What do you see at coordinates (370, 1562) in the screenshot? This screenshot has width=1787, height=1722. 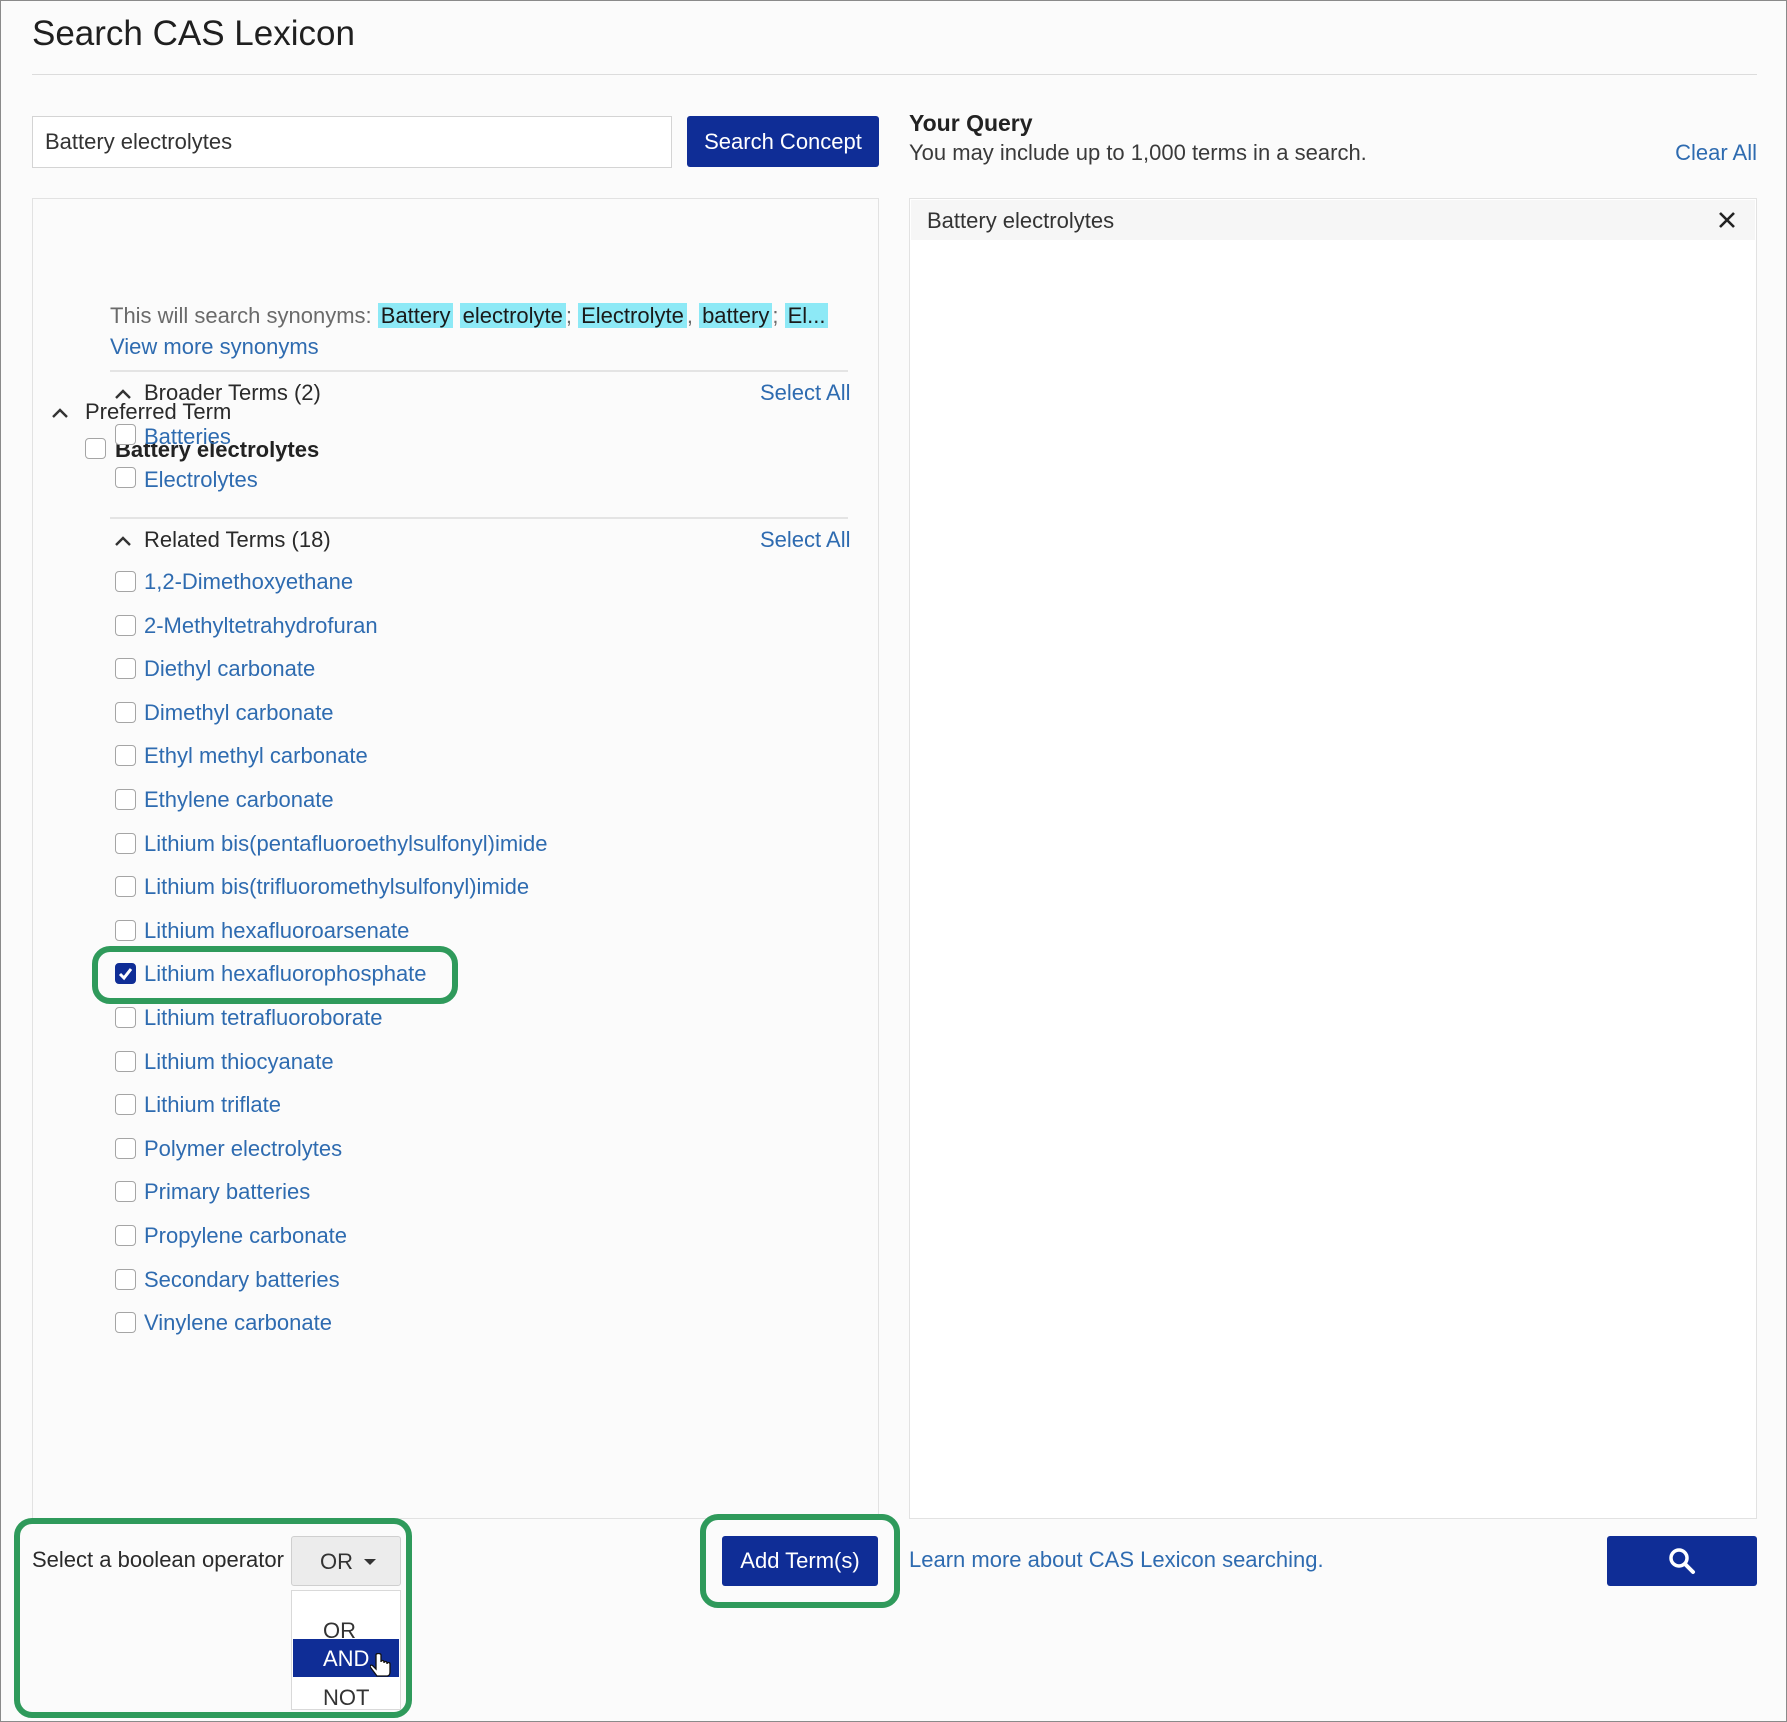 I see `caret-down-icon` at bounding box center [370, 1562].